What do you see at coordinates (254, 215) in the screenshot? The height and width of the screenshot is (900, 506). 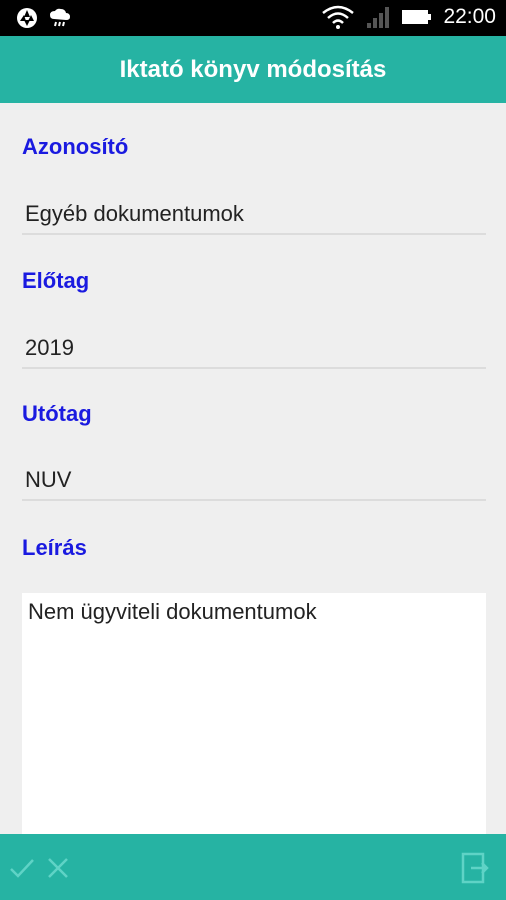 I see `azonosito-field: Egyéb dokumentumok` at bounding box center [254, 215].